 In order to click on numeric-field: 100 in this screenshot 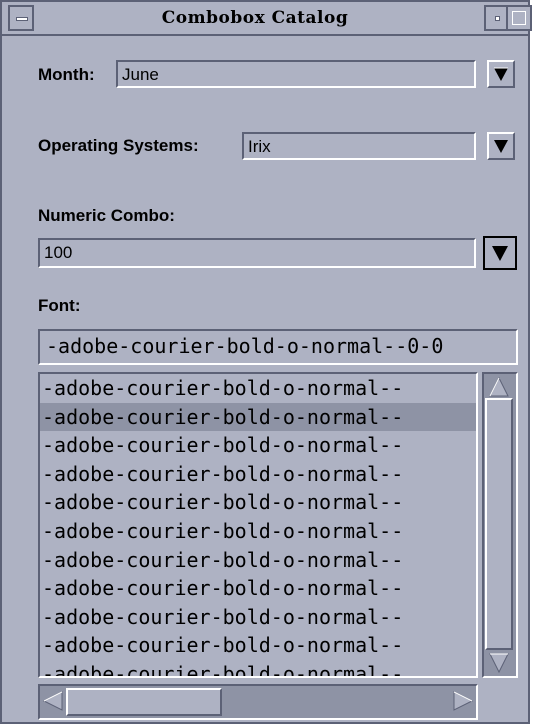, I will do `click(257, 253)`.